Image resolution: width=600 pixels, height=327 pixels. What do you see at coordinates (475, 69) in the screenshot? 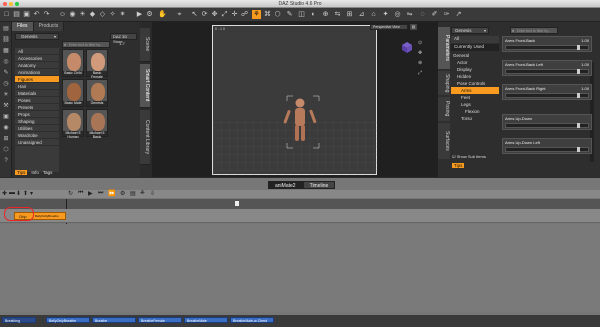
I see `tree-item: Display` at bounding box center [475, 69].